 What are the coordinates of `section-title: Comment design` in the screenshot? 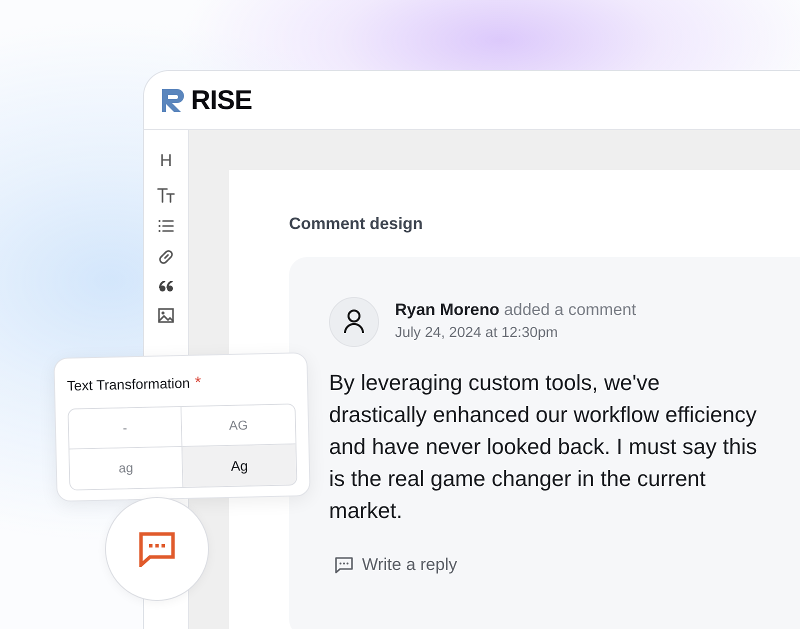 It's located at (356, 224).